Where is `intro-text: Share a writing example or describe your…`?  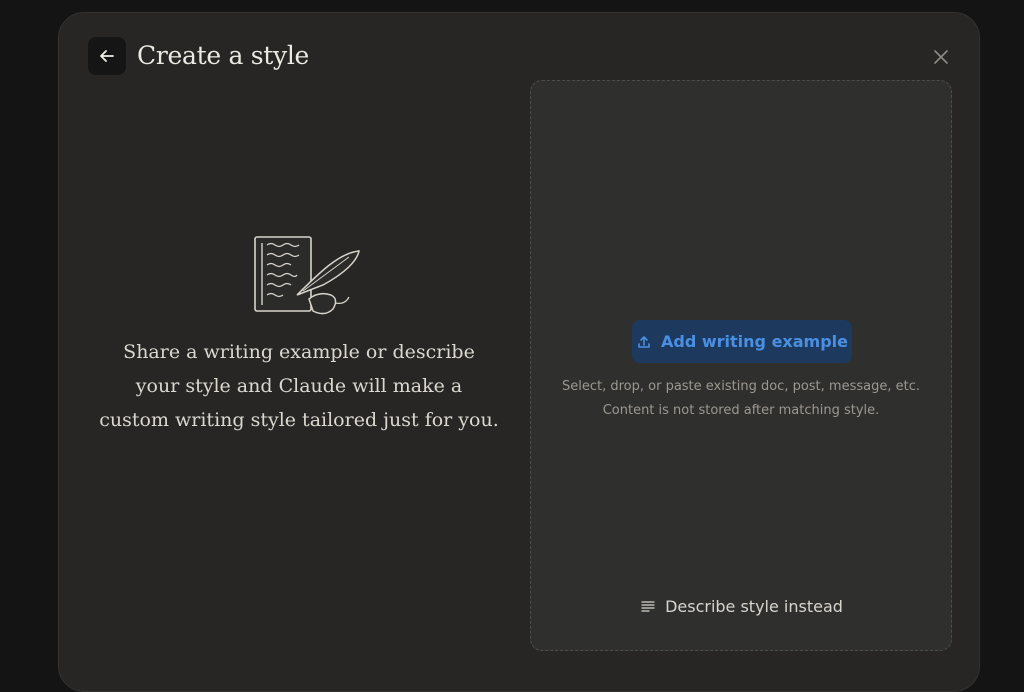
intro-text: Share a writing example or describe your… is located at coordinates (299, 386).